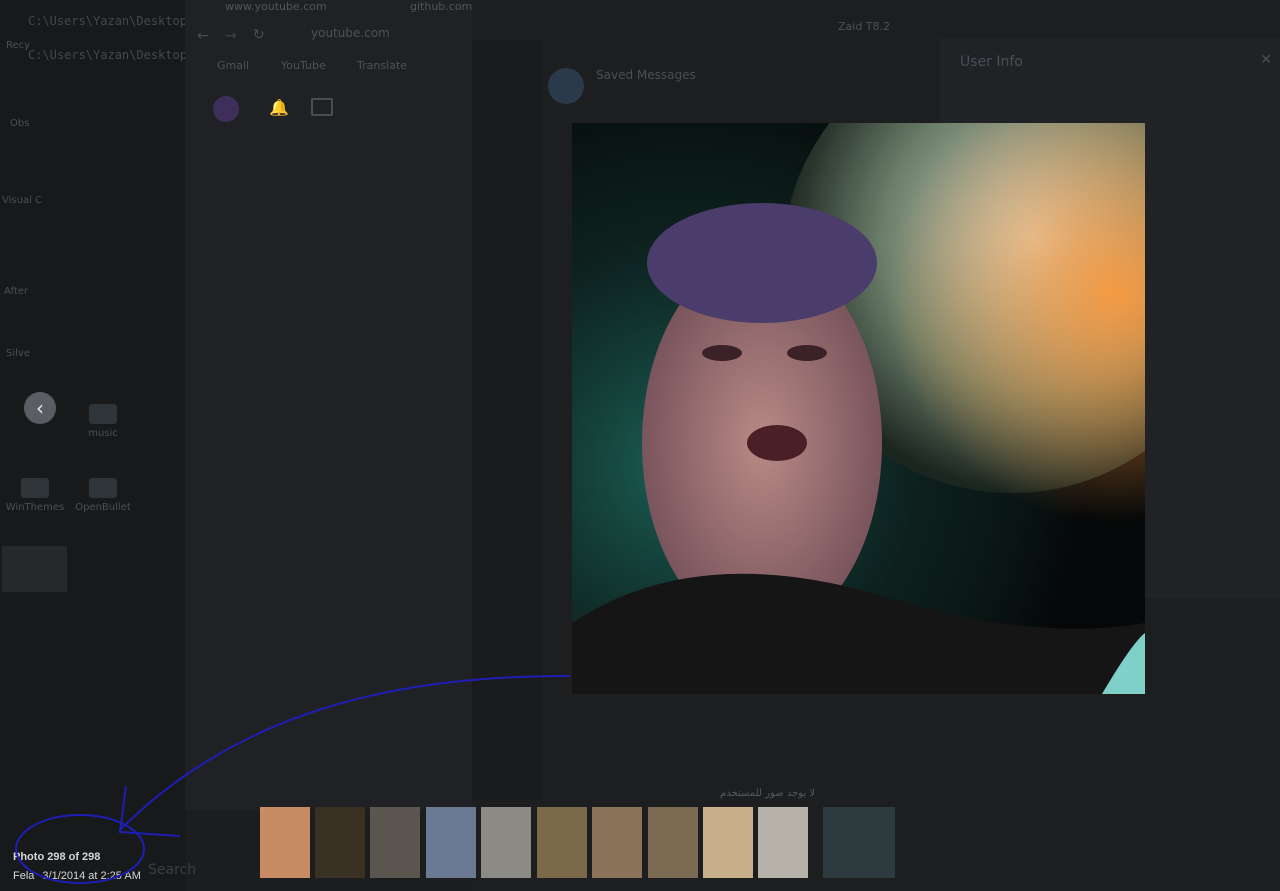 Image resolution: width=1280 pixels, height=891 pixels. Describe the element at coordinates (34, 569) in the screenshot. I see `selected-folder` at that location.